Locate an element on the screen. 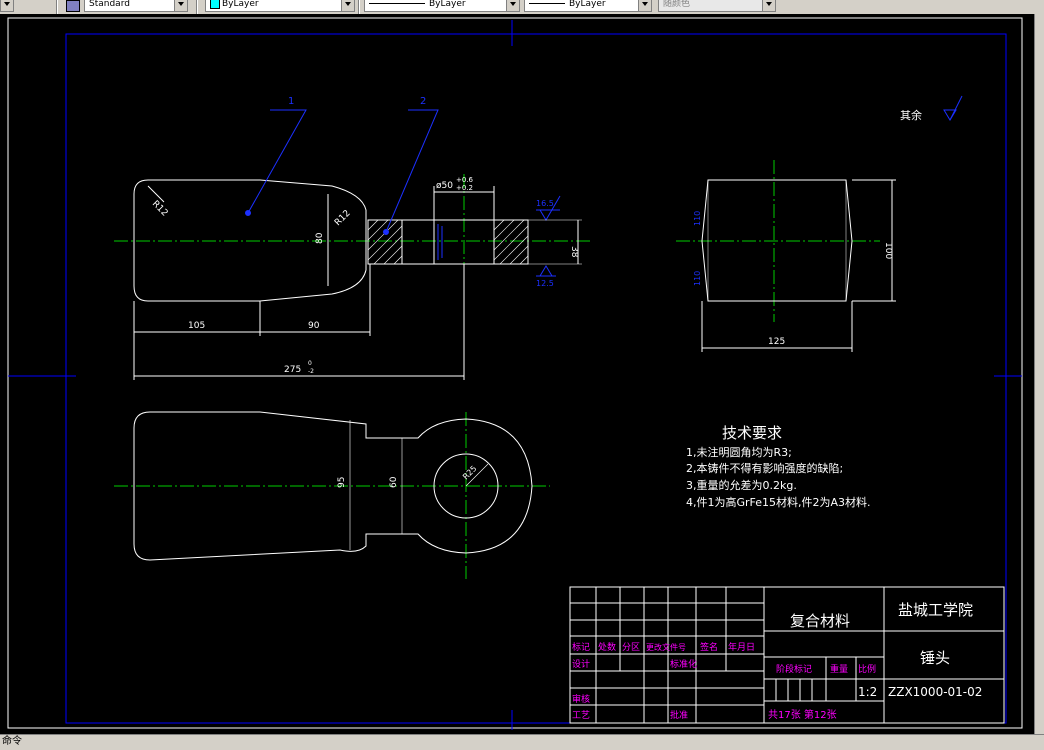  dim-38: 38 is located at coordinates (574, 252).